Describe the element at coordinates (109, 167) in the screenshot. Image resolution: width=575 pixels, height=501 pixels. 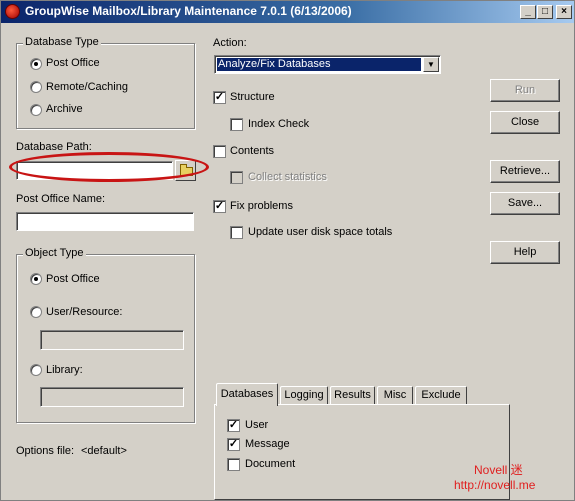
I see `highlight-ellipse` at that location.